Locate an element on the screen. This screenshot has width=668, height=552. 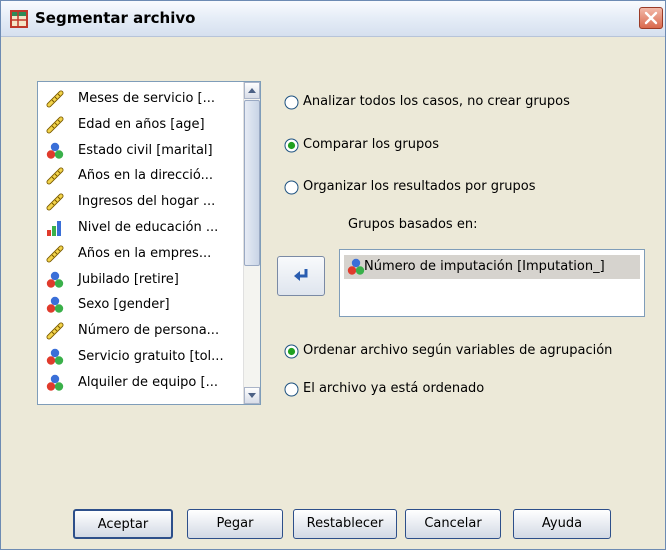
variable-list-scrollbar is located at coordinates (251, 243).